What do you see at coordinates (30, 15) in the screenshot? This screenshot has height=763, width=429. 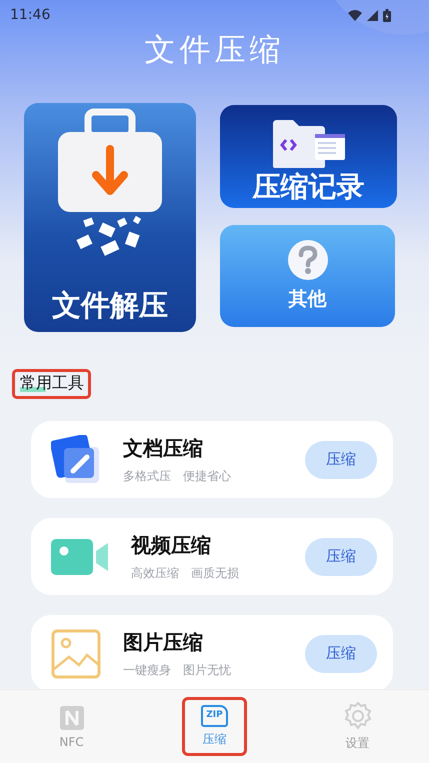 I see `status-time: 11:46` at bounding box center [30, 15].